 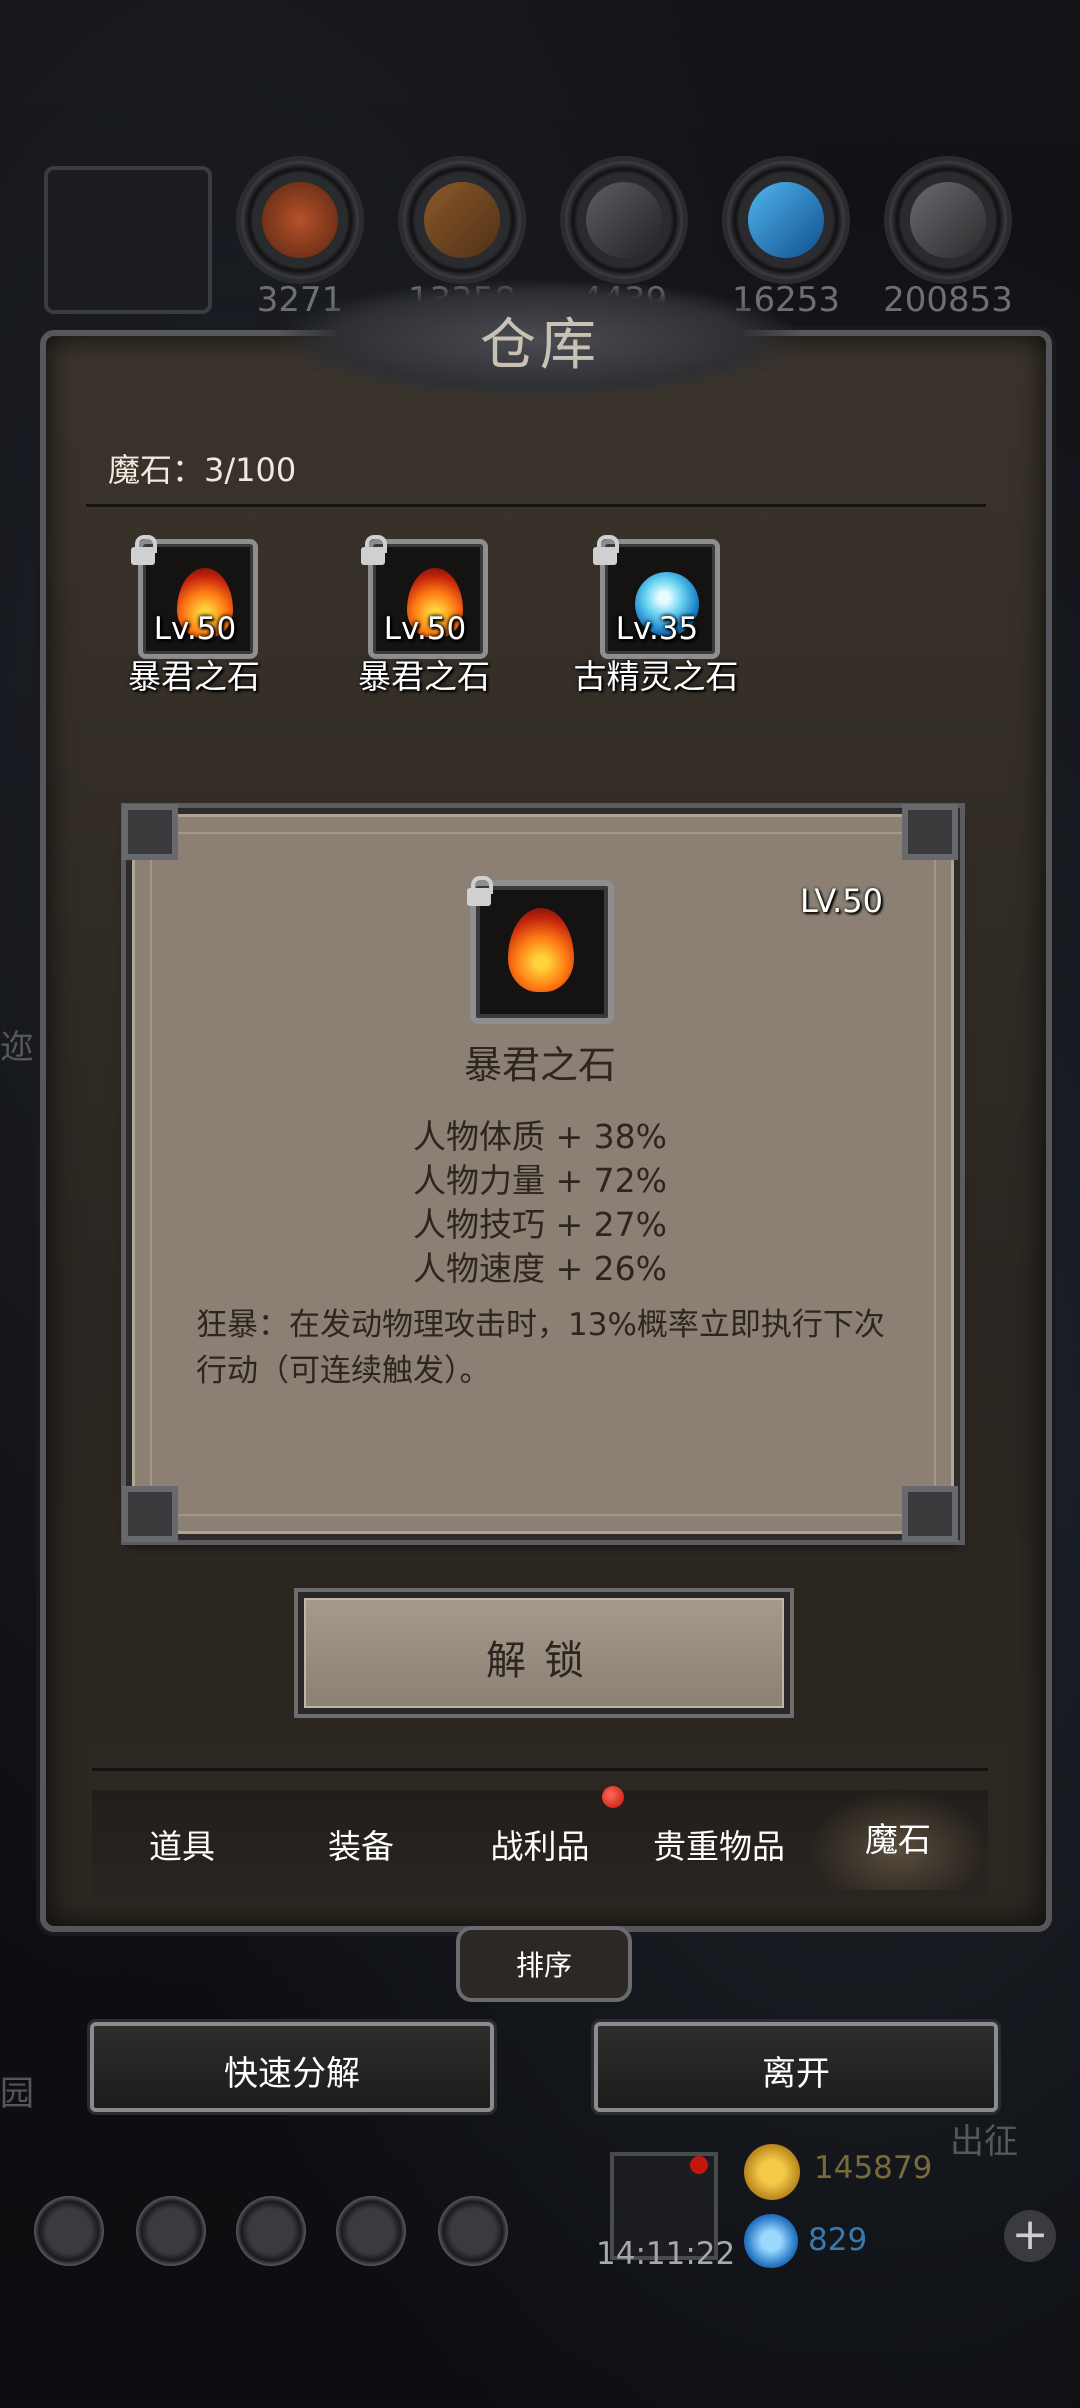 What do you see at coordinates (772, 2172) in the screenshot?
I see `gold-coin-icon` at bounding box center [772, 2172].